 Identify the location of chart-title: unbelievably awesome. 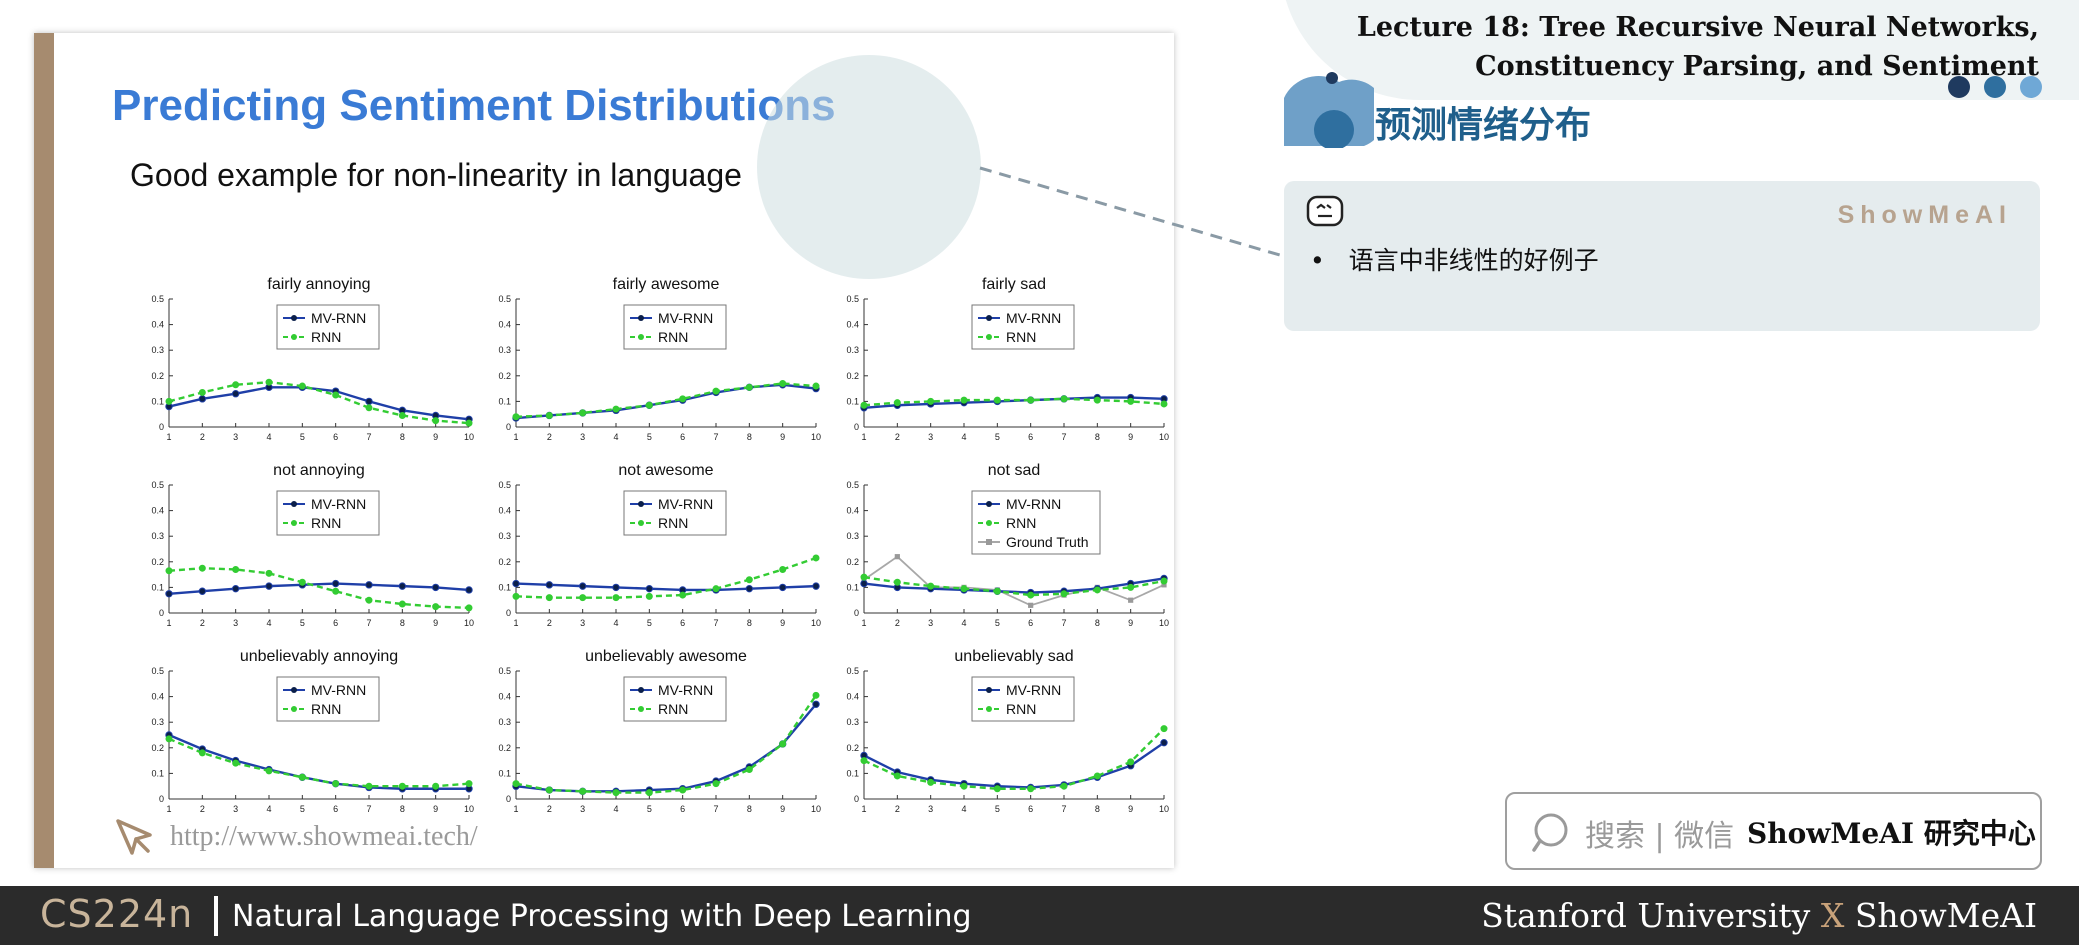
(666, 656).